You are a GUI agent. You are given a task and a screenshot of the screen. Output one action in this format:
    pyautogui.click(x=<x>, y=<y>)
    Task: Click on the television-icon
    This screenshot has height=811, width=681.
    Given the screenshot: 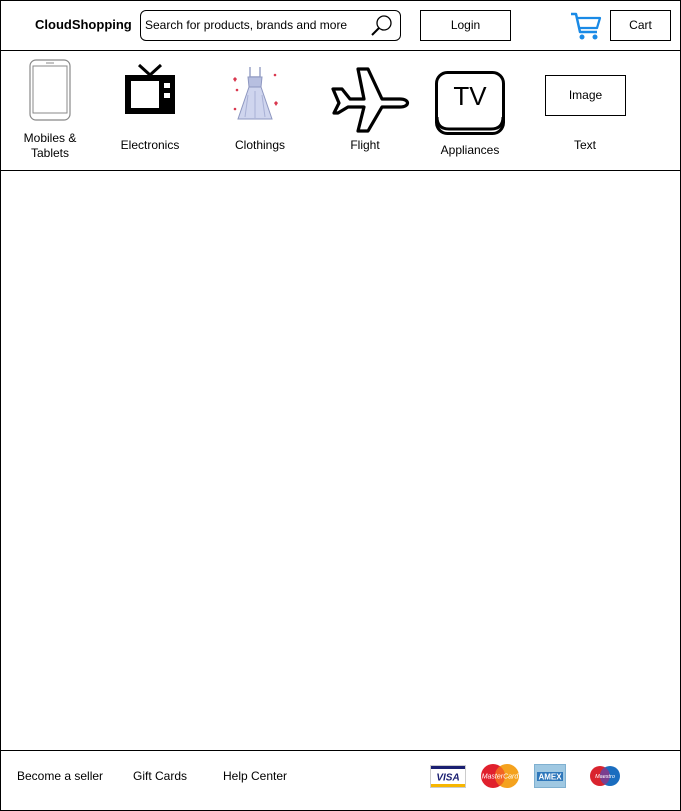 What is the action you would take?
    pyautogui.click(x=150, y=89)
    